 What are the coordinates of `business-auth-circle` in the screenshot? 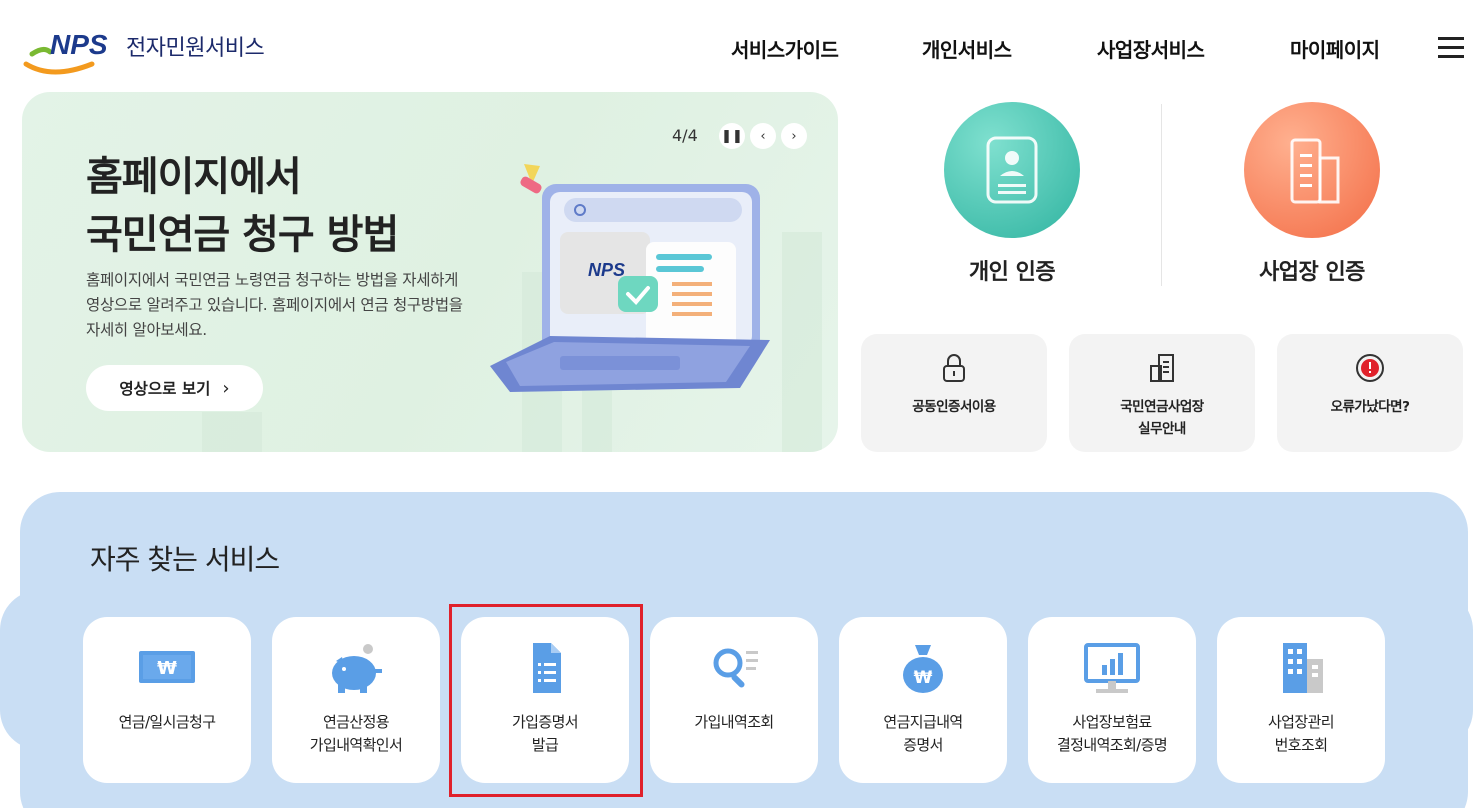 It's located at (1312, 170).